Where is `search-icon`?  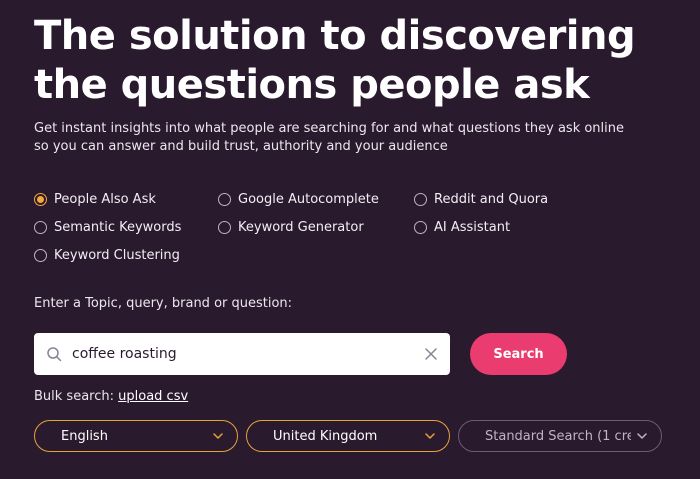
search-icon is located at coordinates (54, 354).